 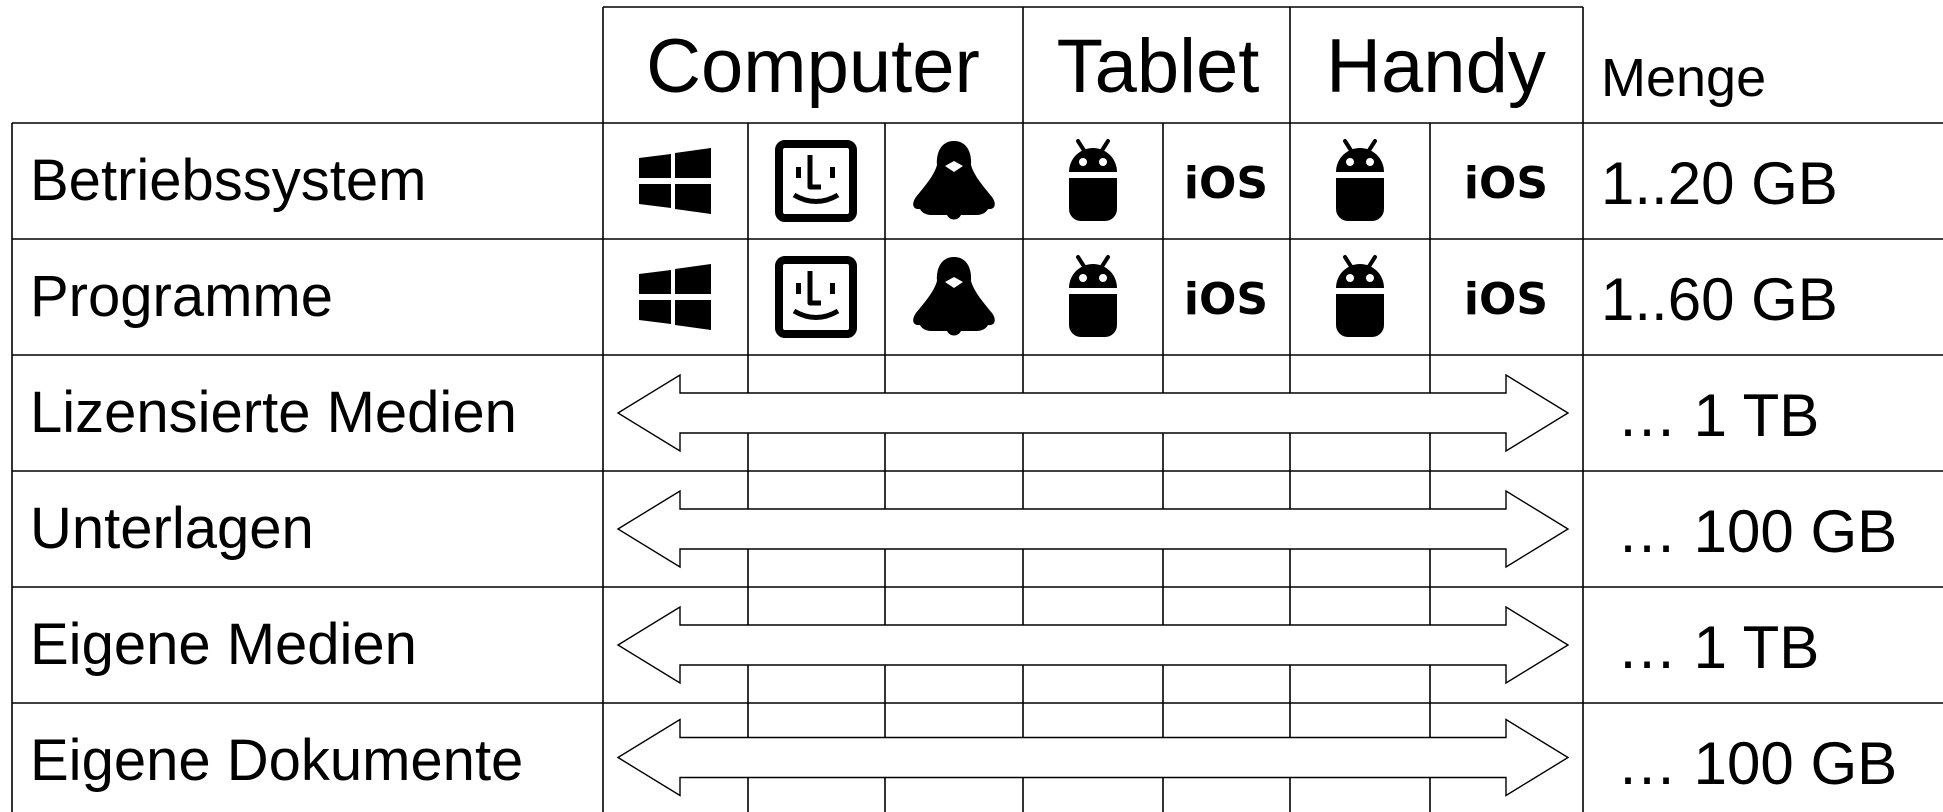 I want to click on header-amount: Menge, so click(x=1683, y=78).